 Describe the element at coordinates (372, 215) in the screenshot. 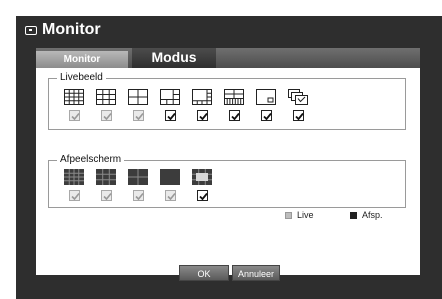

I see `afsp-legend-label: Afsp.` at that location.